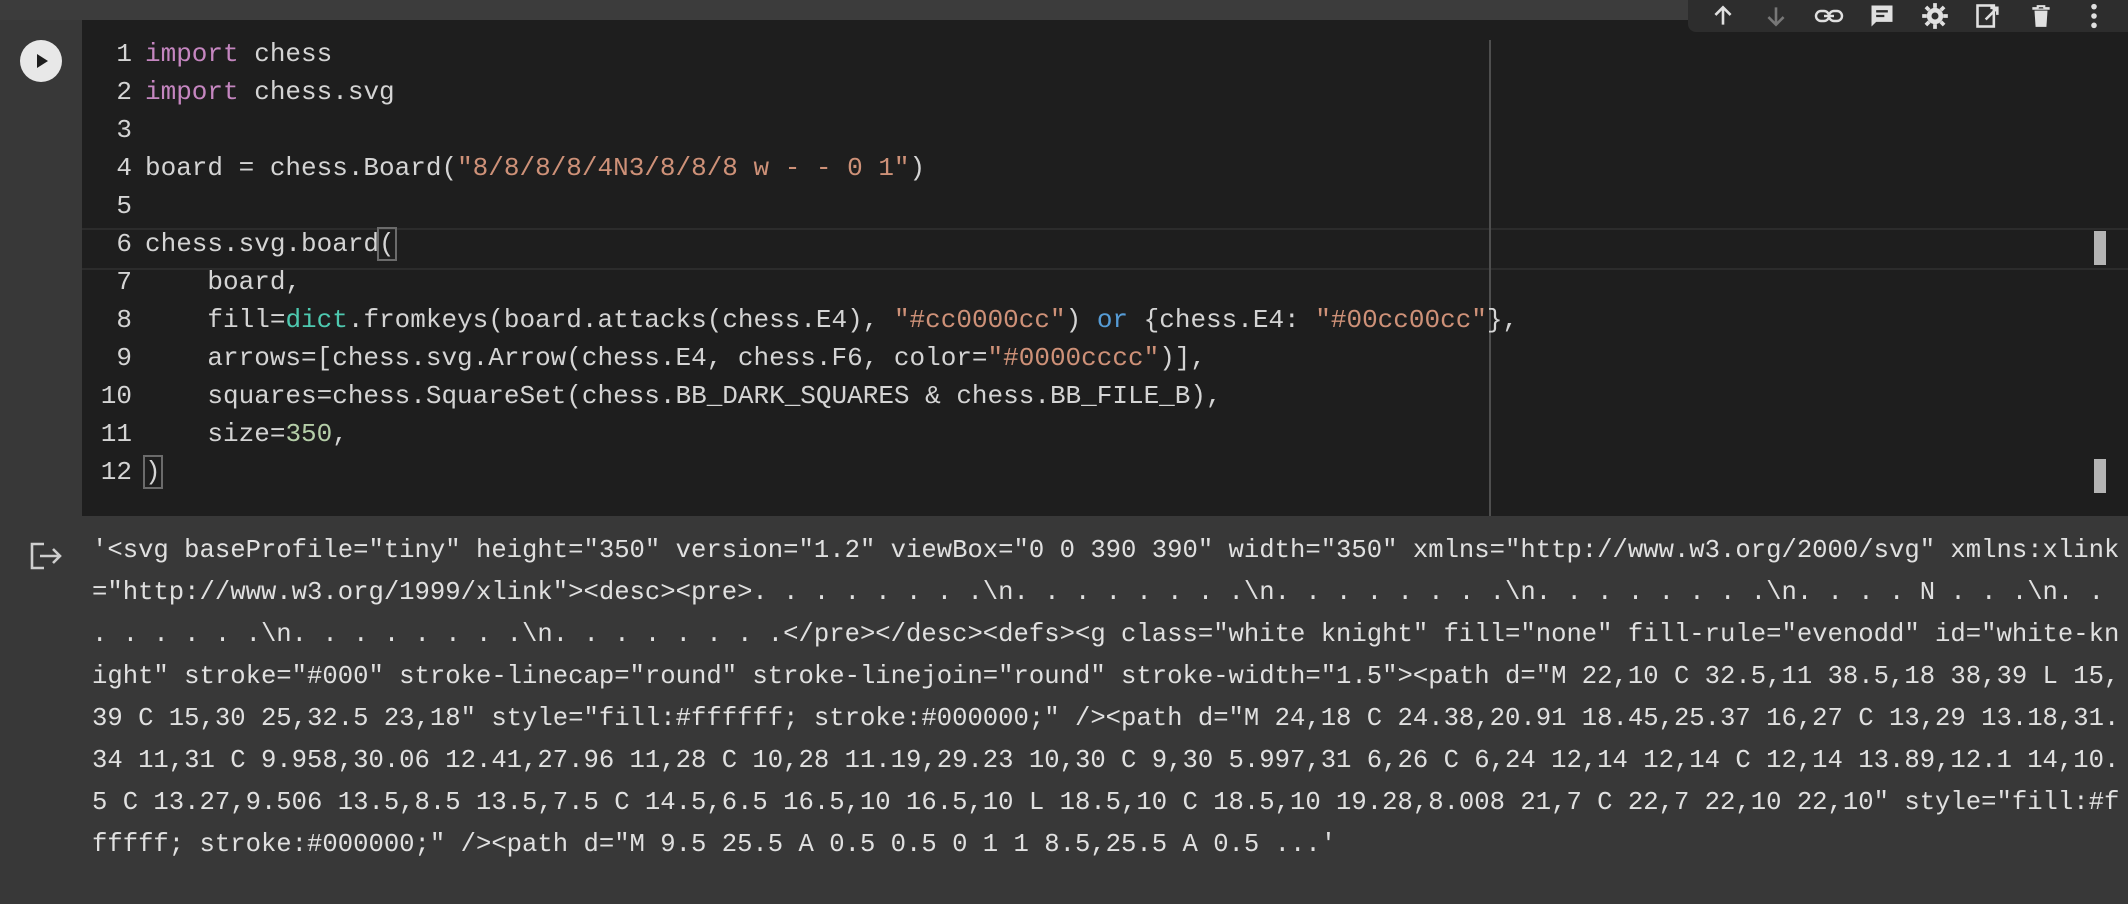  What do you see at coordinates (270, 92) in the screenshot?
I see `code-line: import chess.svg` at bounding box center [270, 92].